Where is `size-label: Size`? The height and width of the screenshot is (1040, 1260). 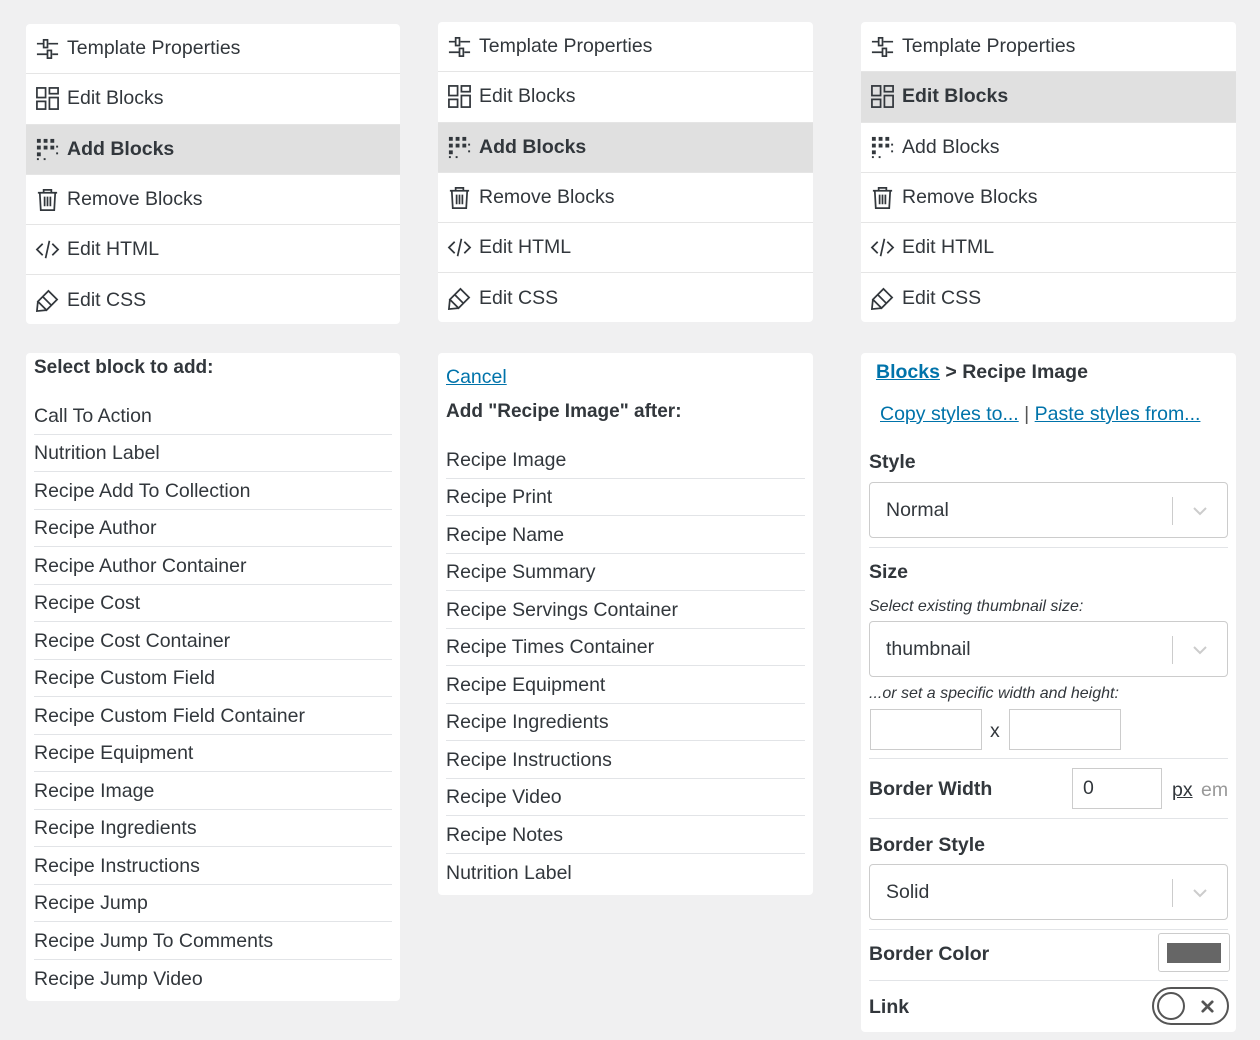 size-label: Size is located at coordinates (889, 572).